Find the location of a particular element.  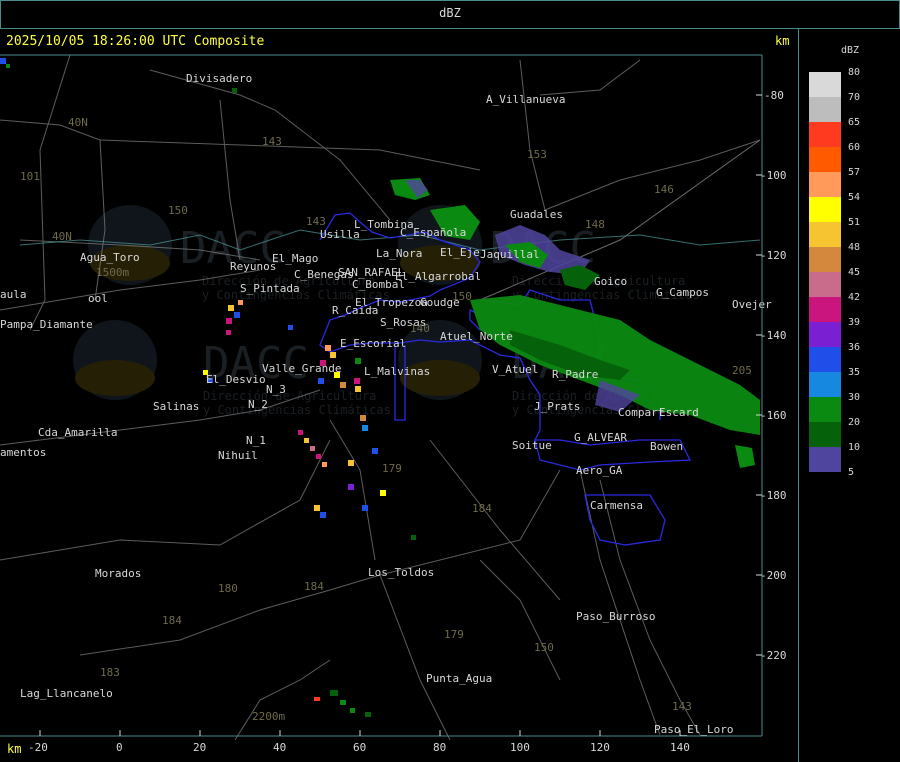

place-label: Carmensa is located at coordinates (616, 505).